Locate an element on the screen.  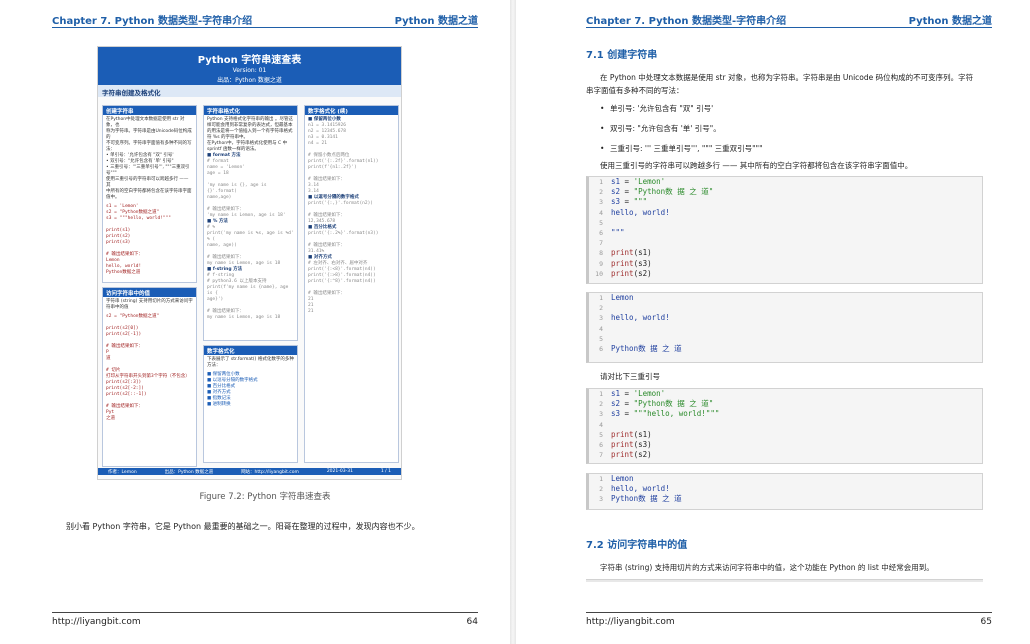
cheat-sheet-title: Python 字符串速查表 is located at coordinates (249, 60).